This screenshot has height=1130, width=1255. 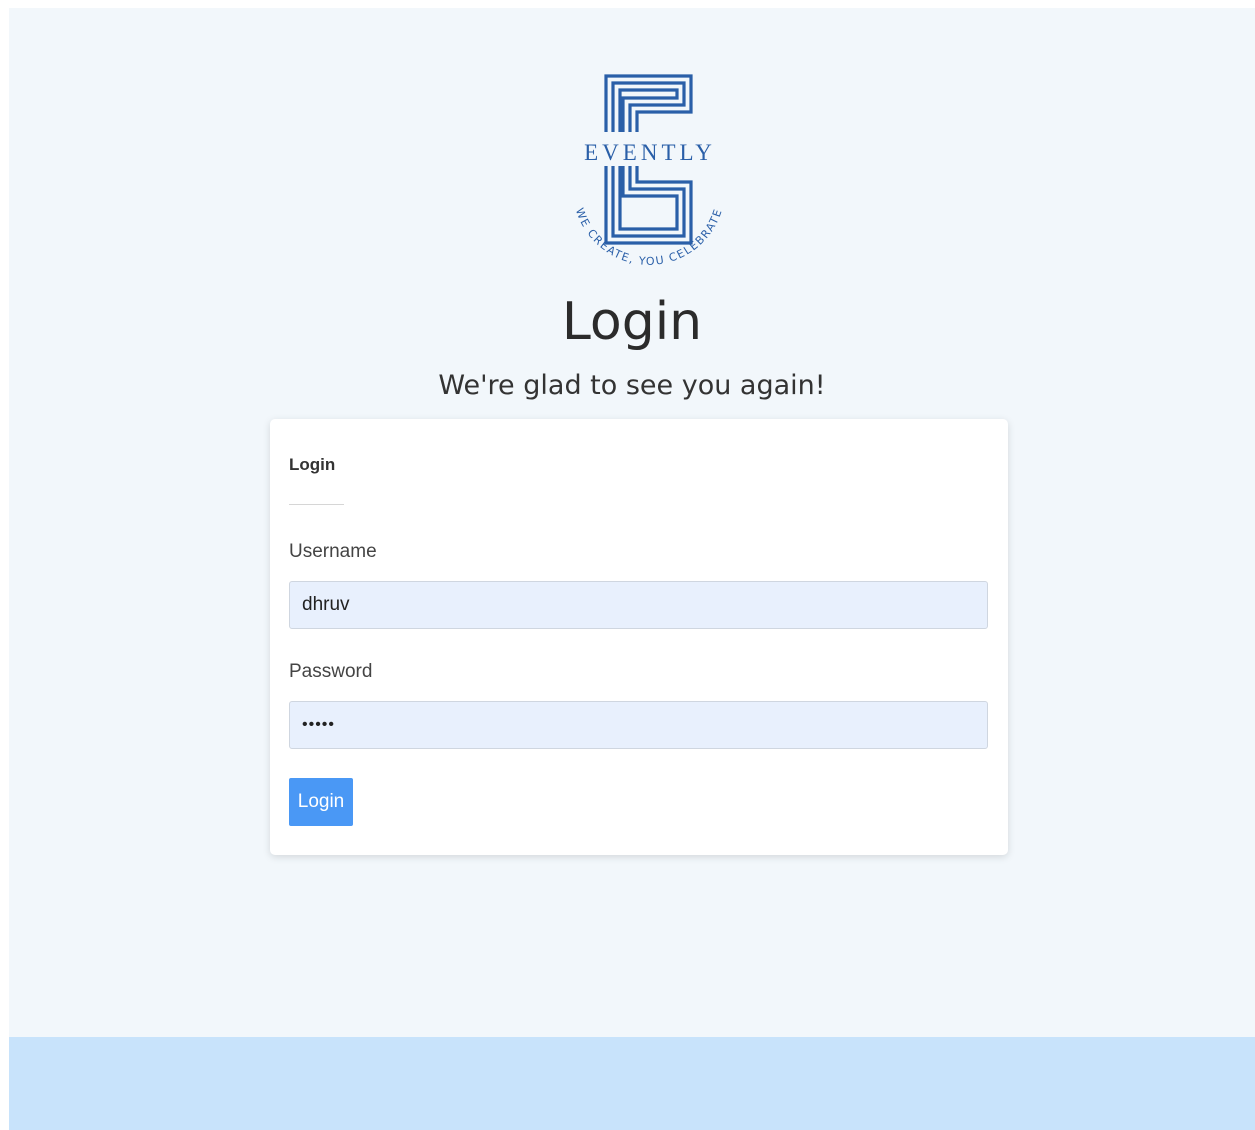 What do you see at coordinates (638, 605) in the screenshot?
I see `username-input` at bounding box center [638, 605].